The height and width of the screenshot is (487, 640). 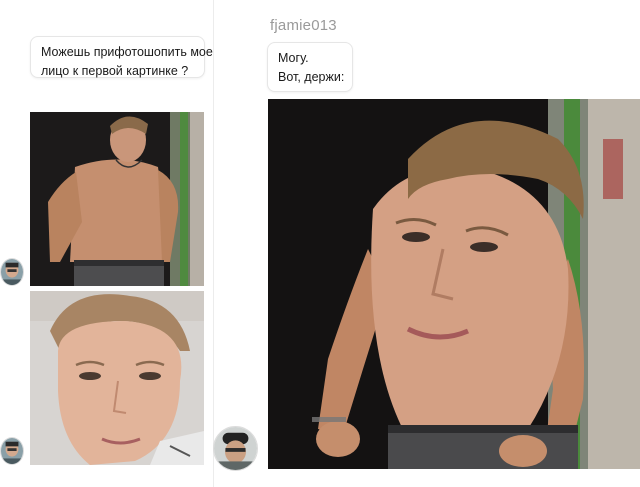 I want to click on left-message-line-2: лицо к первой картинке ?, so click(x=115, y=71).